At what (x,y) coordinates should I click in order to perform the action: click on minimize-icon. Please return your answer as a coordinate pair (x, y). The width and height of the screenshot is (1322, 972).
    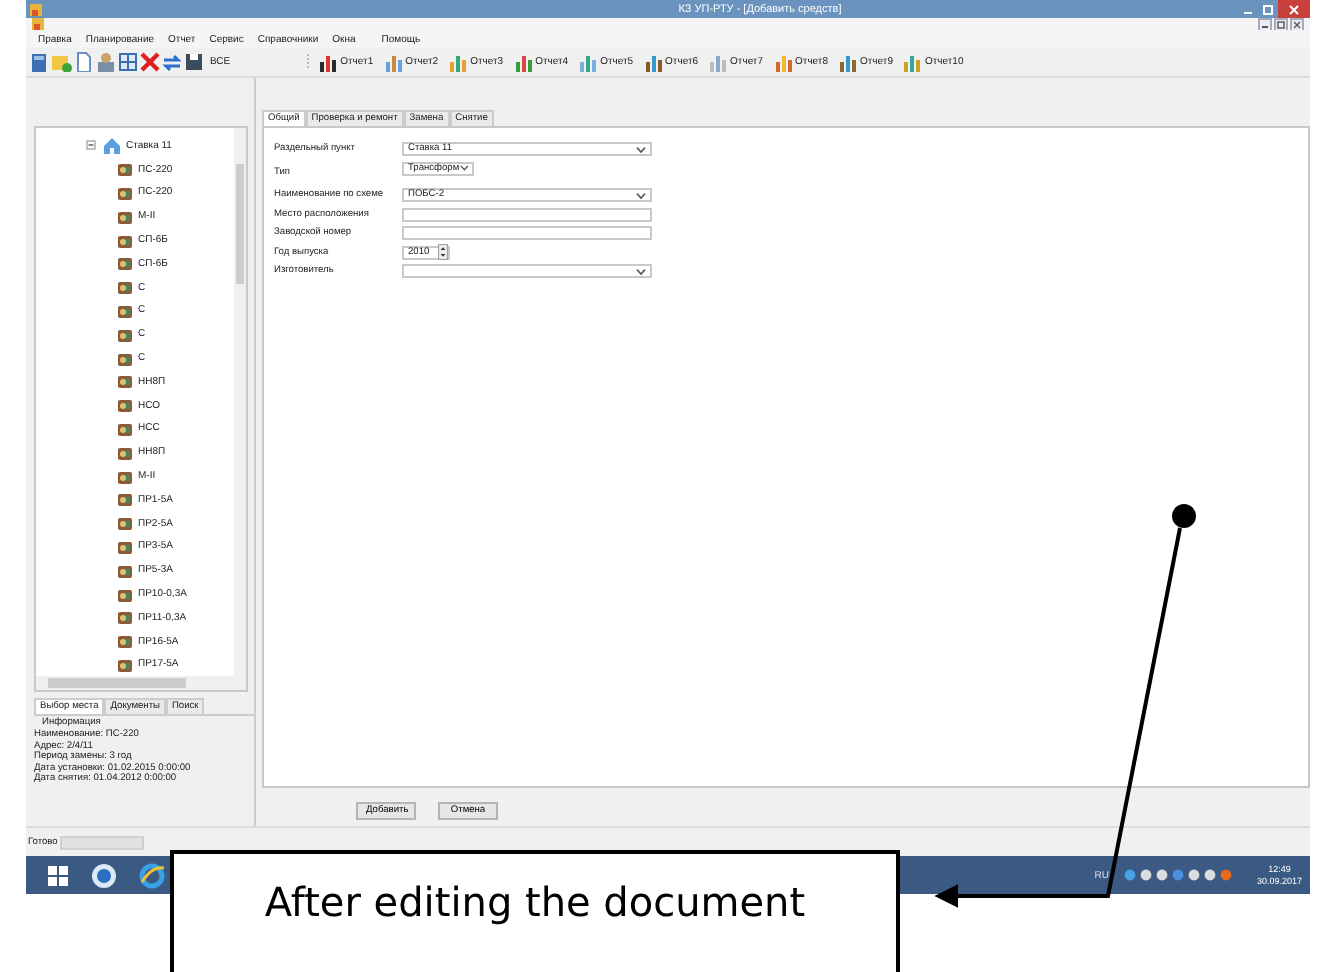
    Looking at the image, I should click on (1265, 24).